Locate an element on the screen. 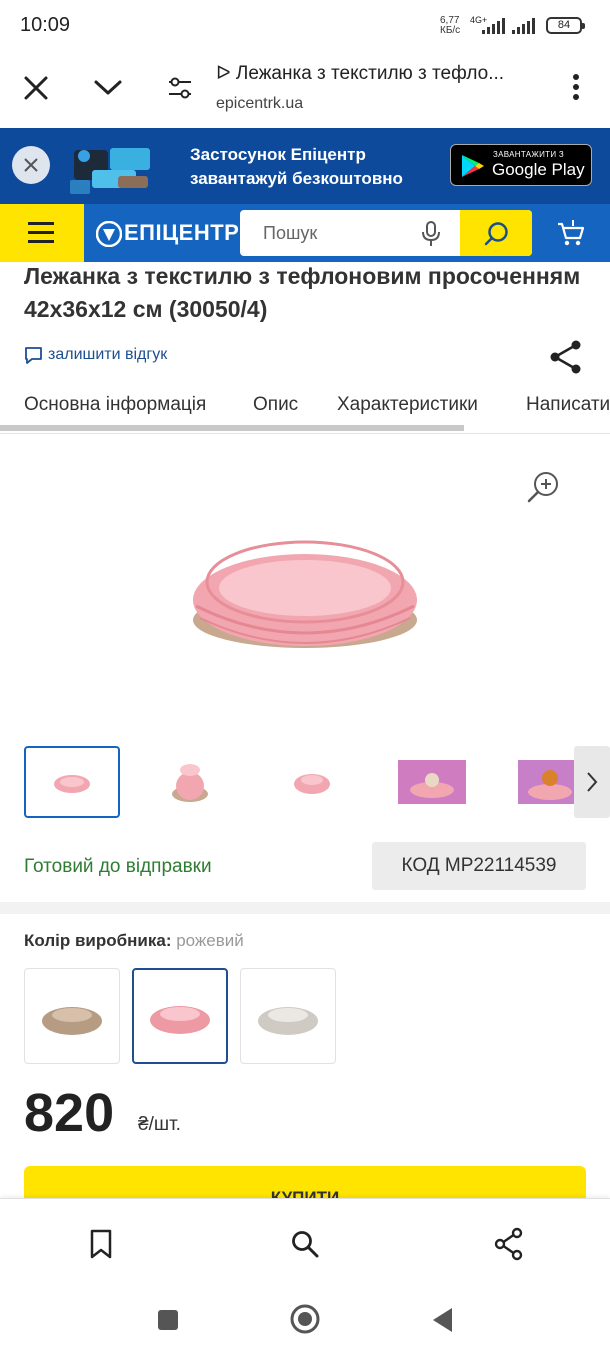  hamburger-icon is located at coordinates (41, 232).